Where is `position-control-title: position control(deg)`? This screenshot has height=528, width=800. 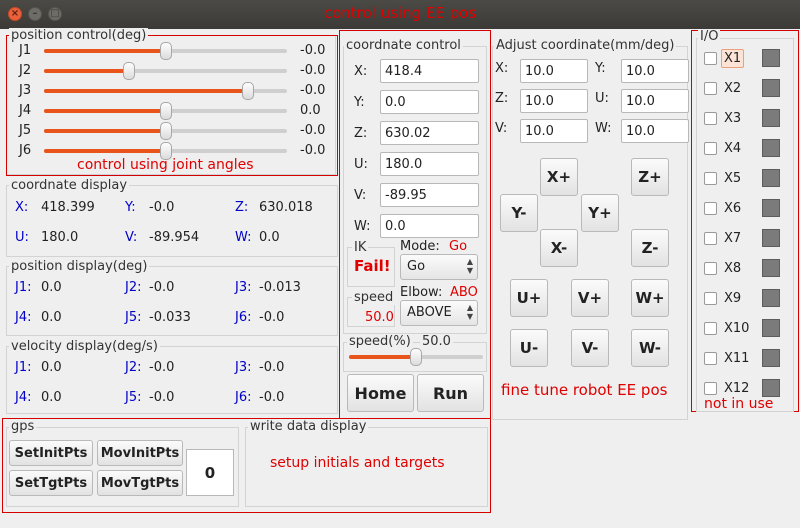 position-control-title: position control(deg) is located at coordinates (79, 35).